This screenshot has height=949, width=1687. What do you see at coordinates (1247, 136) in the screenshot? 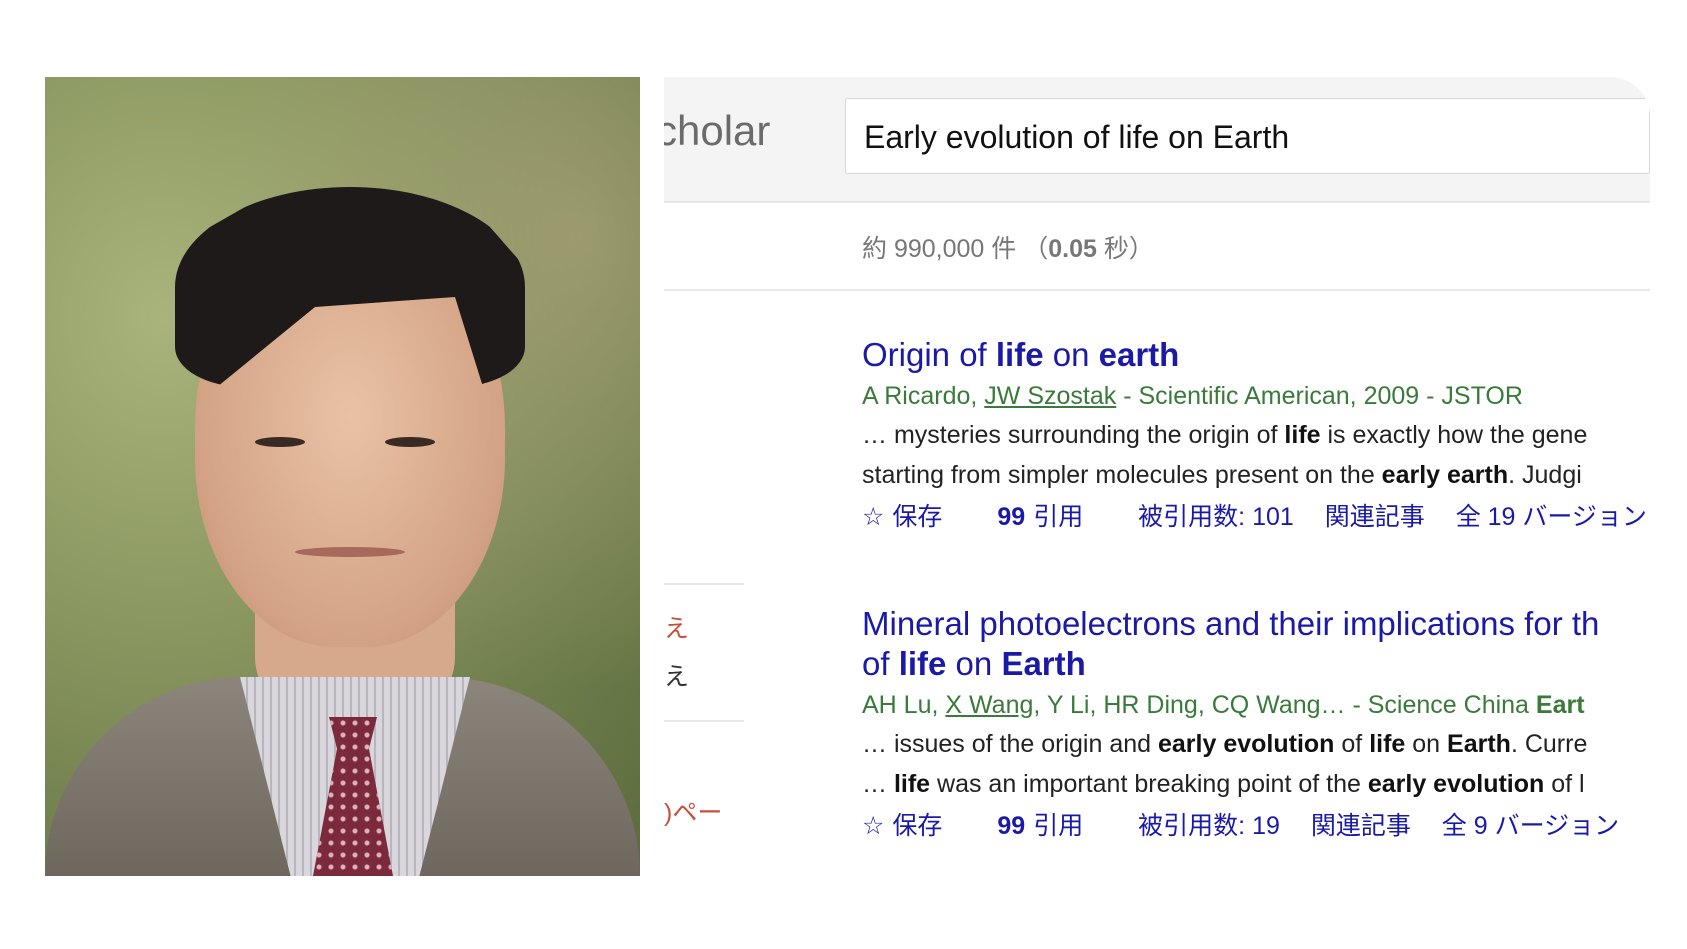
I see `search-input: Early evolution of life on Earth` at bounding box center [1247, 136].